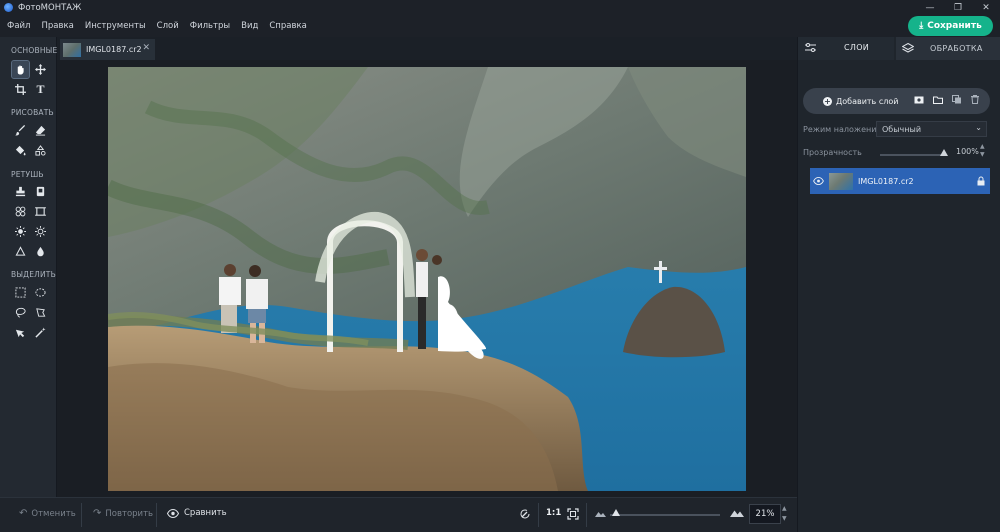 Image resolution: width=1000 pixels, height=532 pixels. I want to click on auto-enhance-button, so click(525, 514).